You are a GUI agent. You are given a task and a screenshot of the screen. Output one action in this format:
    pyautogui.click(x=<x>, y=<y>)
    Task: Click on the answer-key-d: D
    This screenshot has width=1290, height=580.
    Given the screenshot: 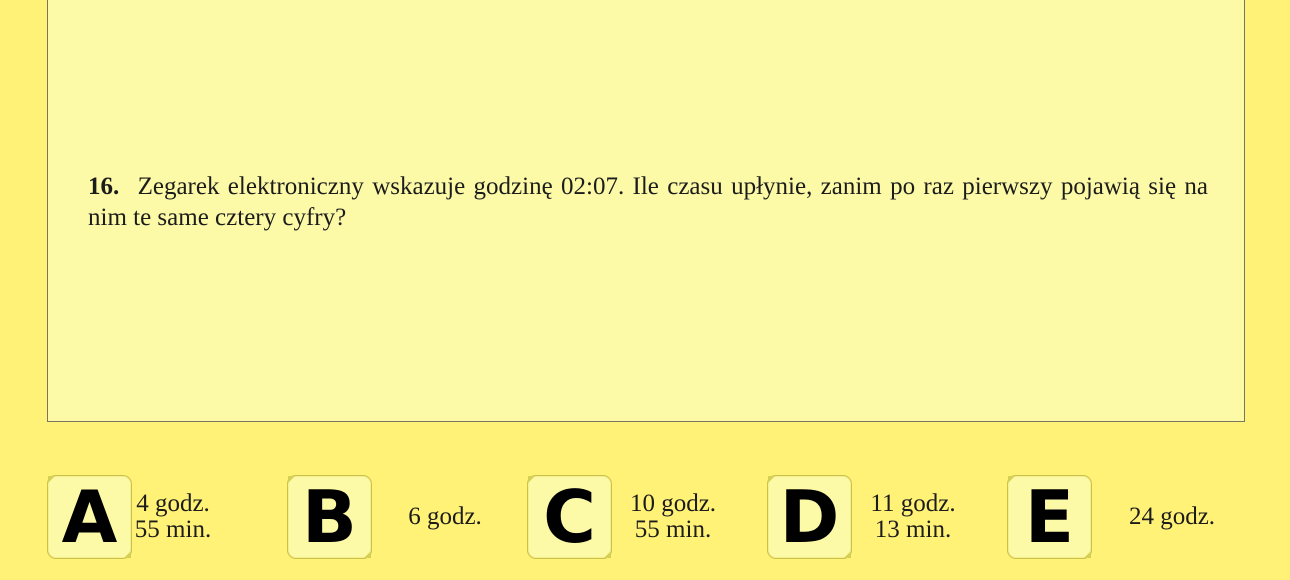 What is the action you would take?
    pyautogui.click(x=809, y=517)
    